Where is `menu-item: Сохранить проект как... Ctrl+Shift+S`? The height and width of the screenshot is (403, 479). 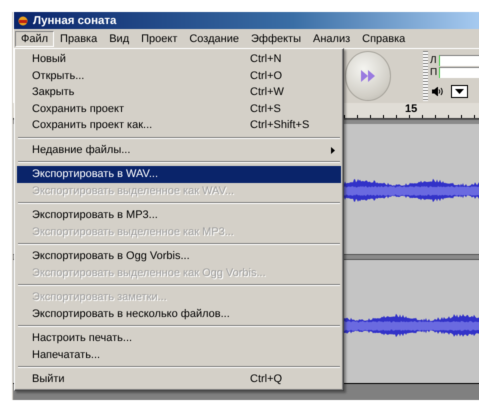
menu-item: Сохранить проект как... Ctrl+Shift+S is located at coordinates (179, 125).